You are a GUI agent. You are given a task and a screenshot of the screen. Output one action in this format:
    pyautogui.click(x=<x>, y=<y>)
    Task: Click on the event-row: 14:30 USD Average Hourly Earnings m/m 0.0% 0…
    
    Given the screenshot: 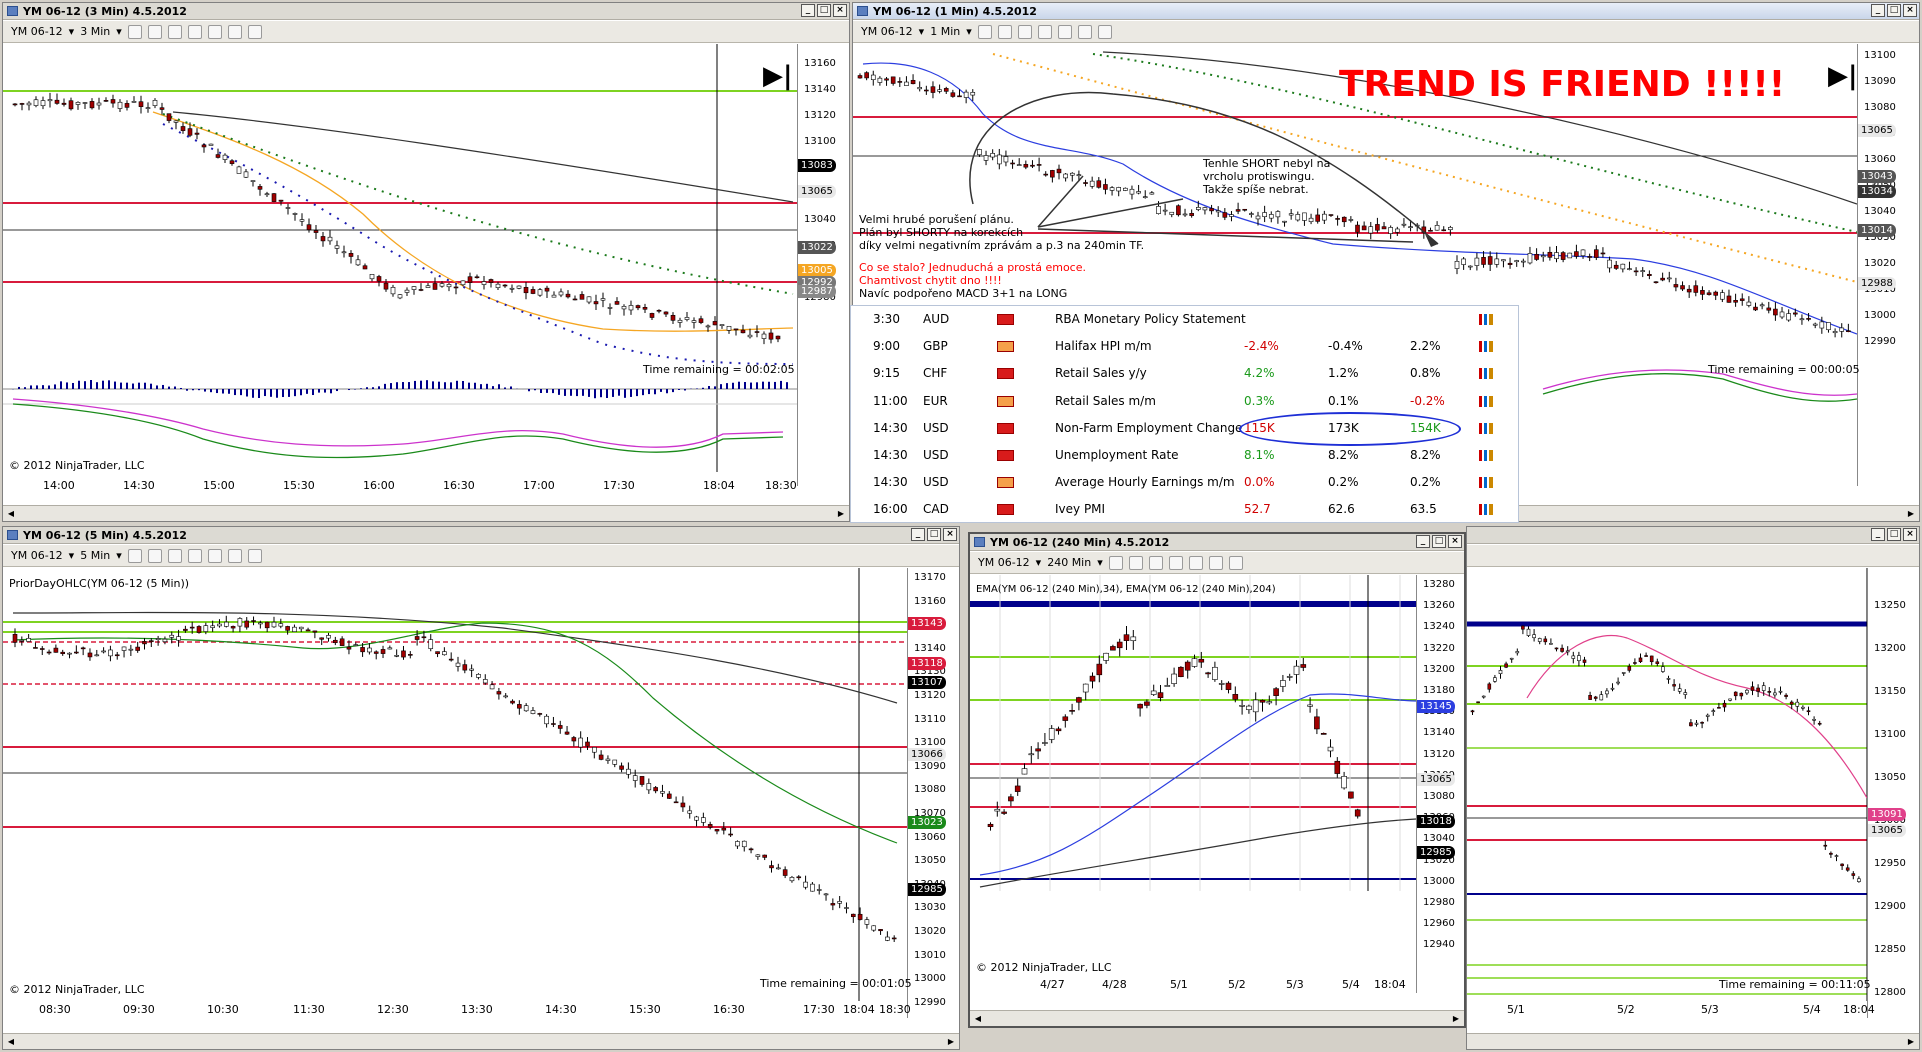 What is the action you would take?
    pyautogui.click(x=1184, y=482)
    